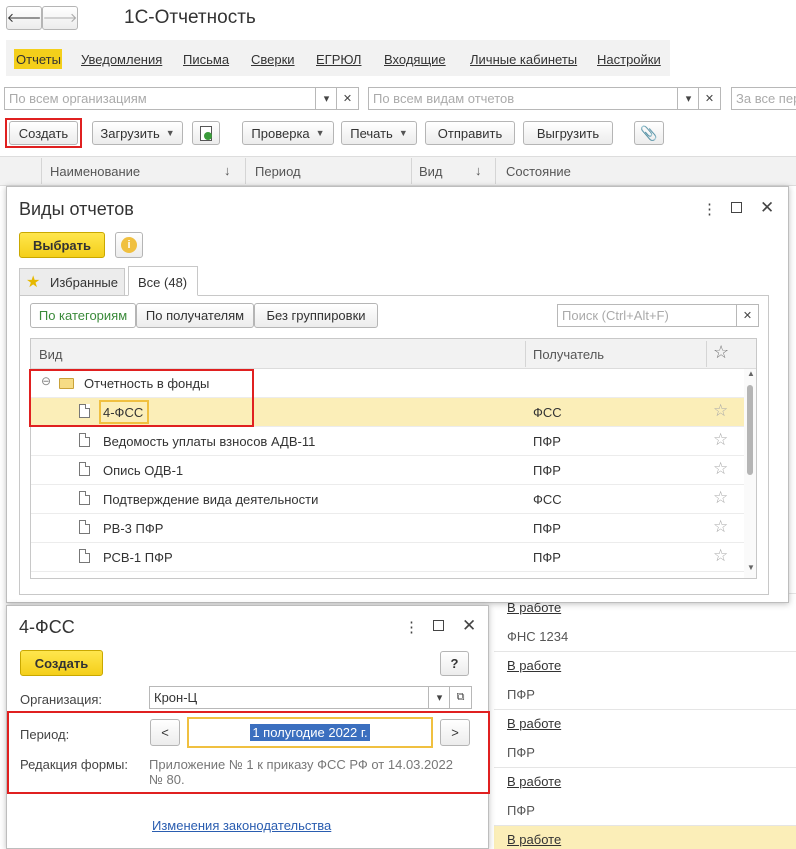  What do you see at coordinates (60, 18) in the screenshot?
I see `forward-button: 🡒` at bounding box center [60, 18].